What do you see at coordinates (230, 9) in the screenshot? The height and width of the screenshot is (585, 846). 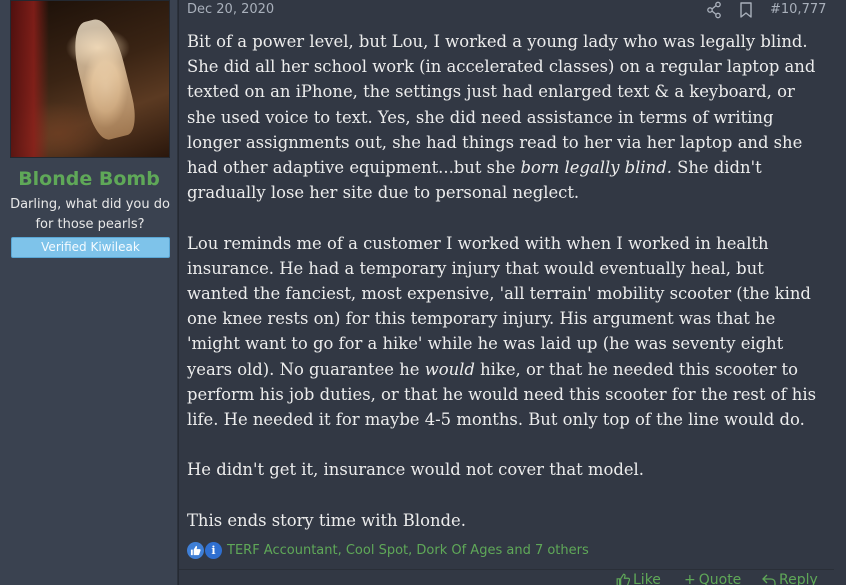 I see `post-date: Dec 20, 2020` at bounding box center [230, 9].